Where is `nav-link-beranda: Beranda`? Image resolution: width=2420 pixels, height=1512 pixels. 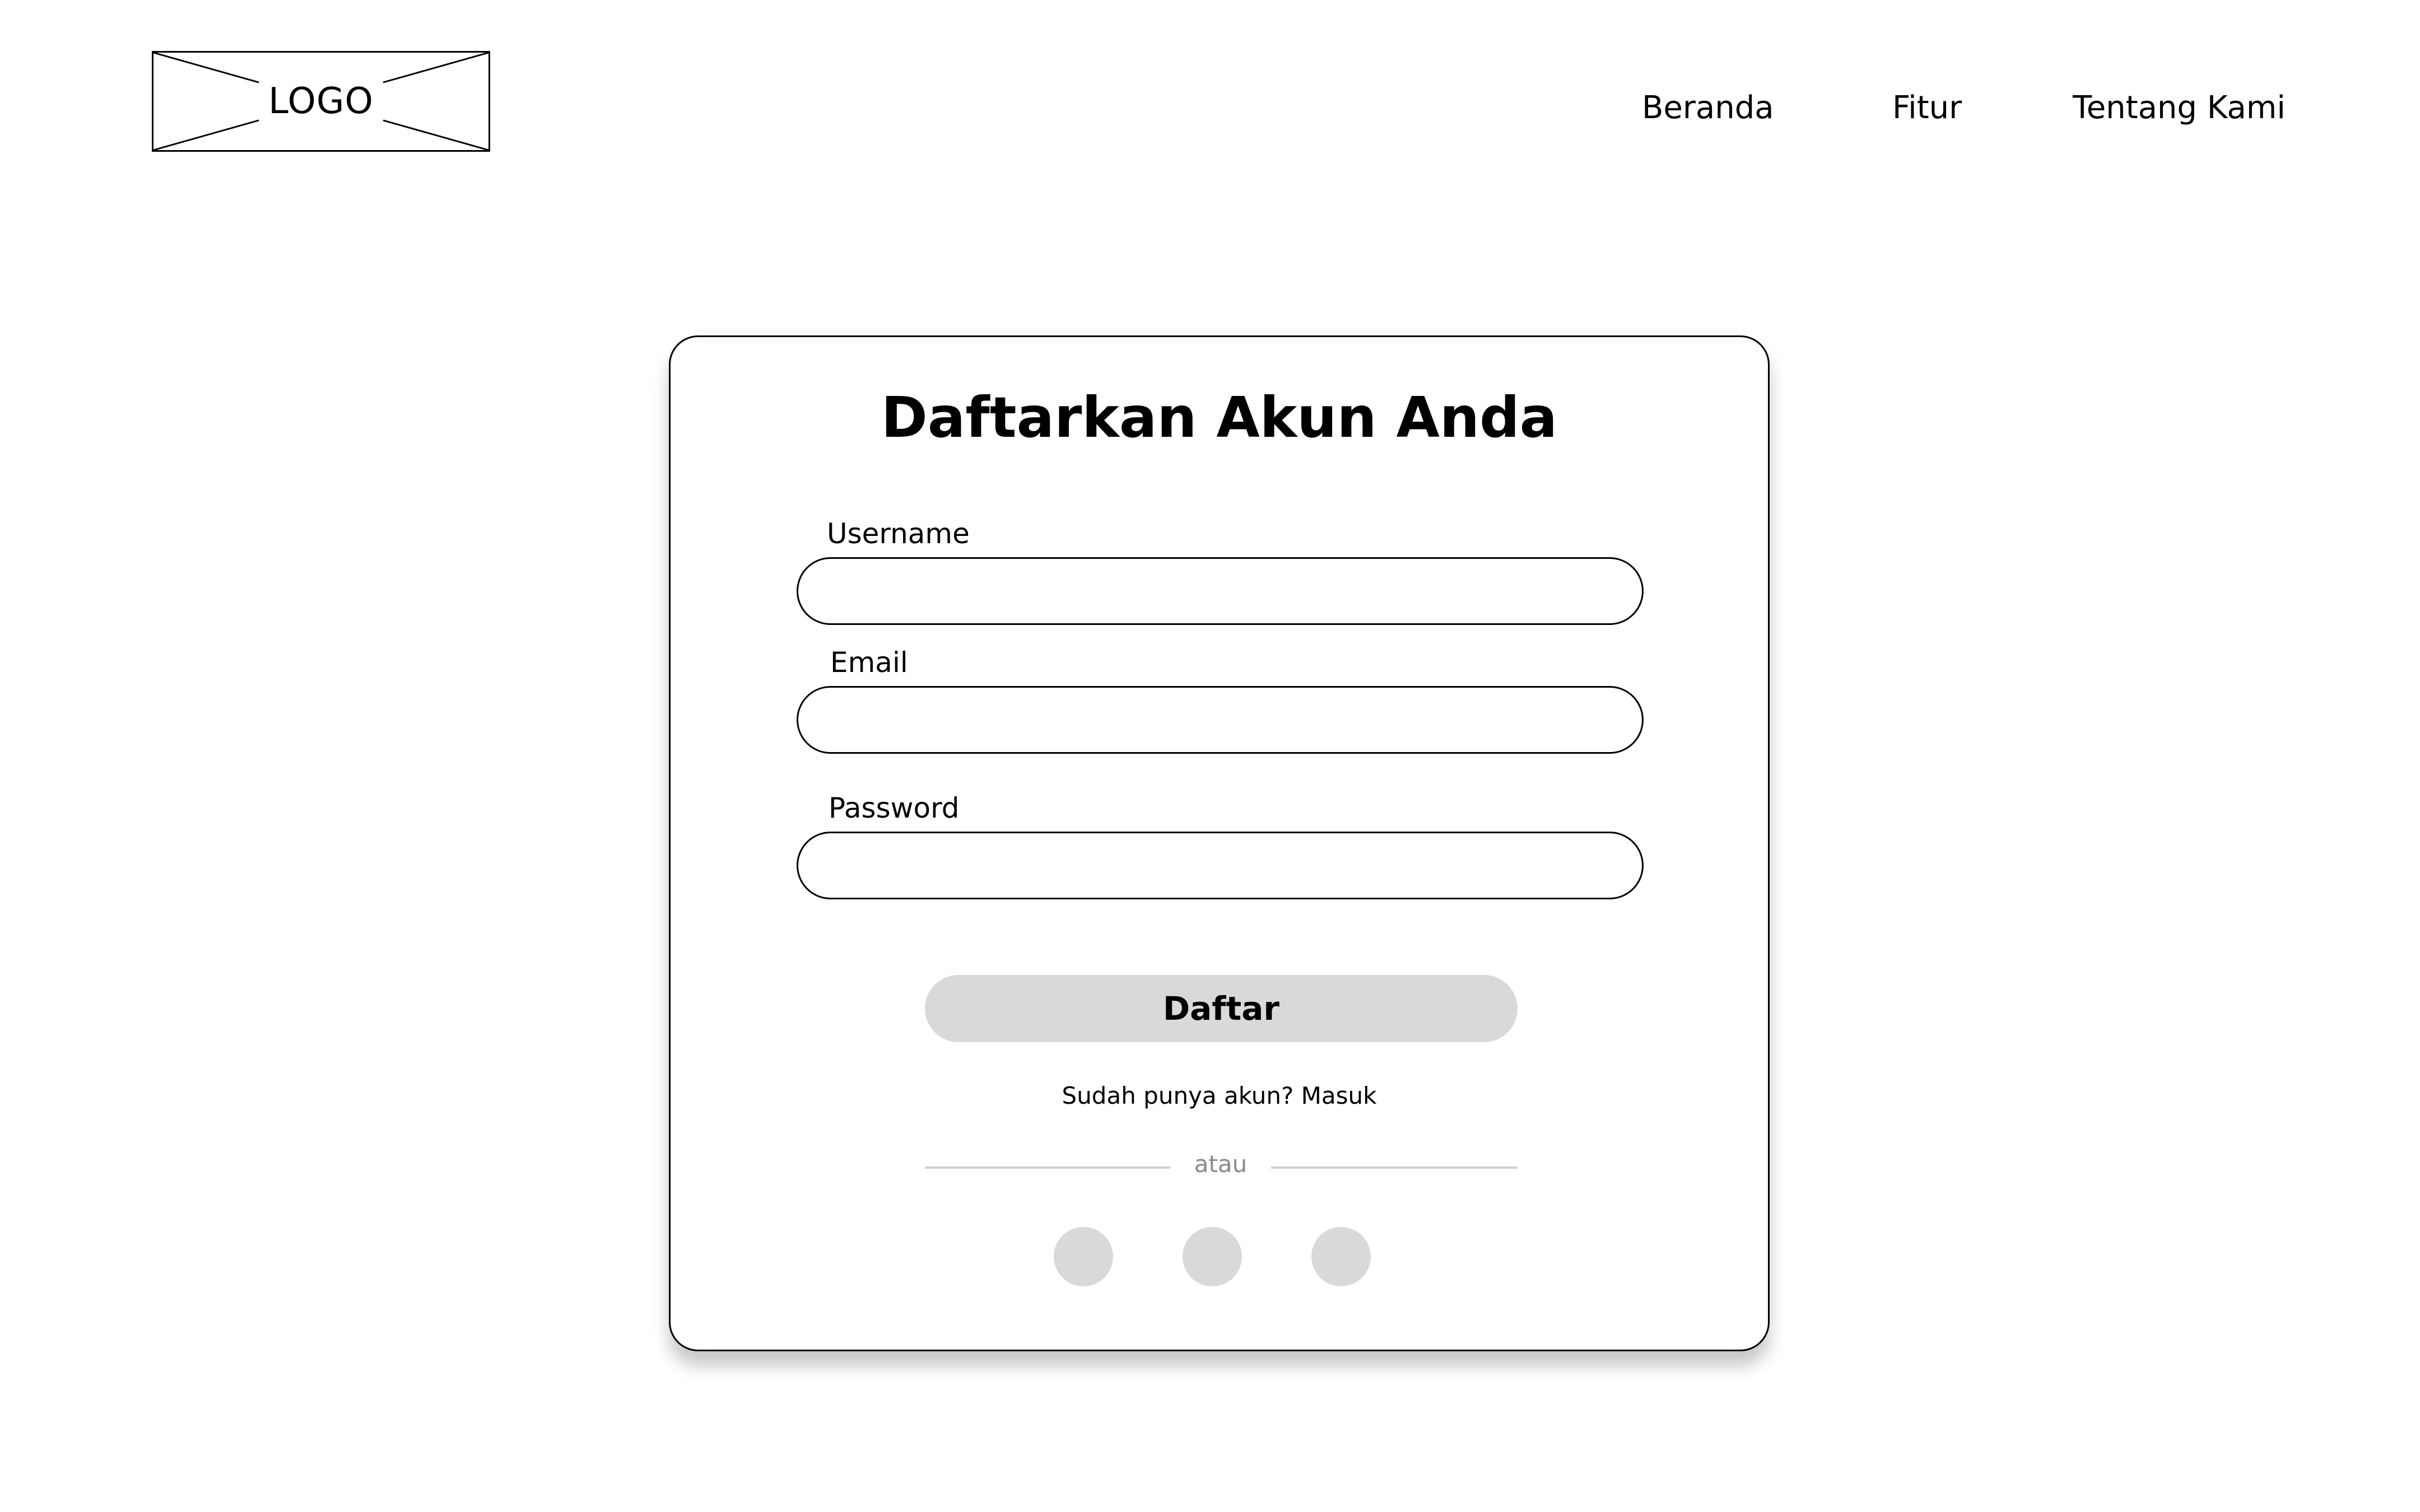
nav-link-beranda: Beranda is located at coordinates (1708, 108).